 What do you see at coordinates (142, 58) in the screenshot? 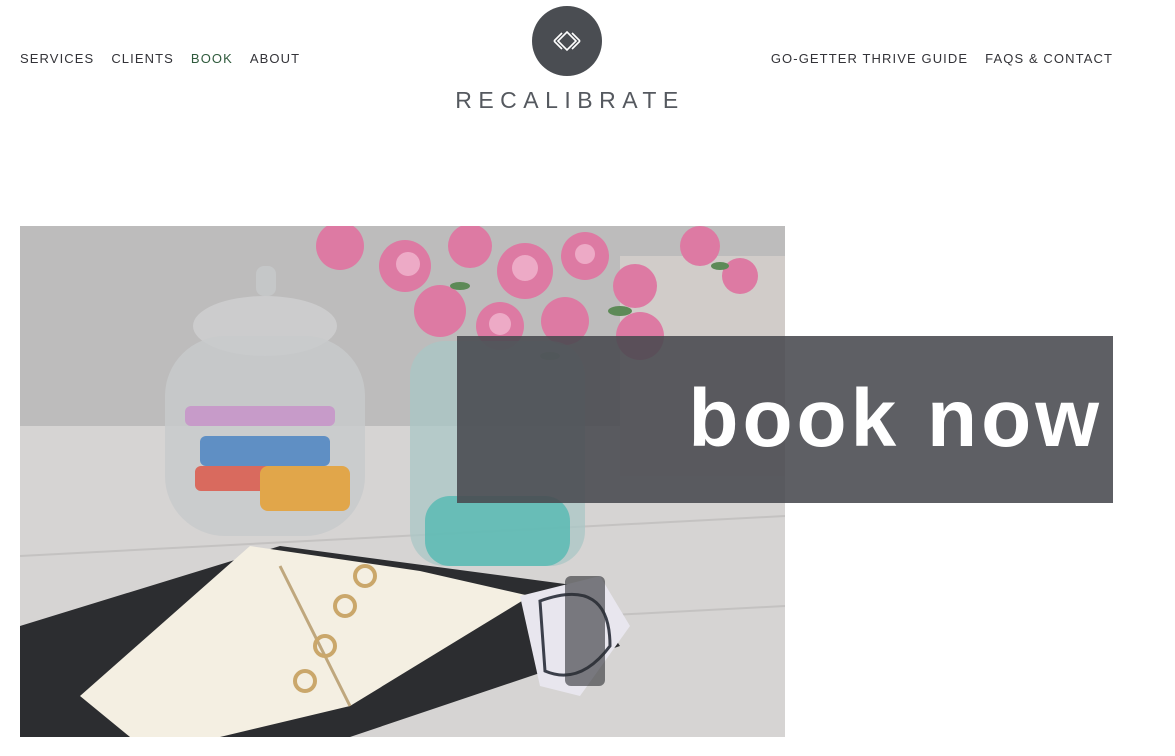
I see `nav-item-clients: CLIENTS` at bounding box center [142, 58].